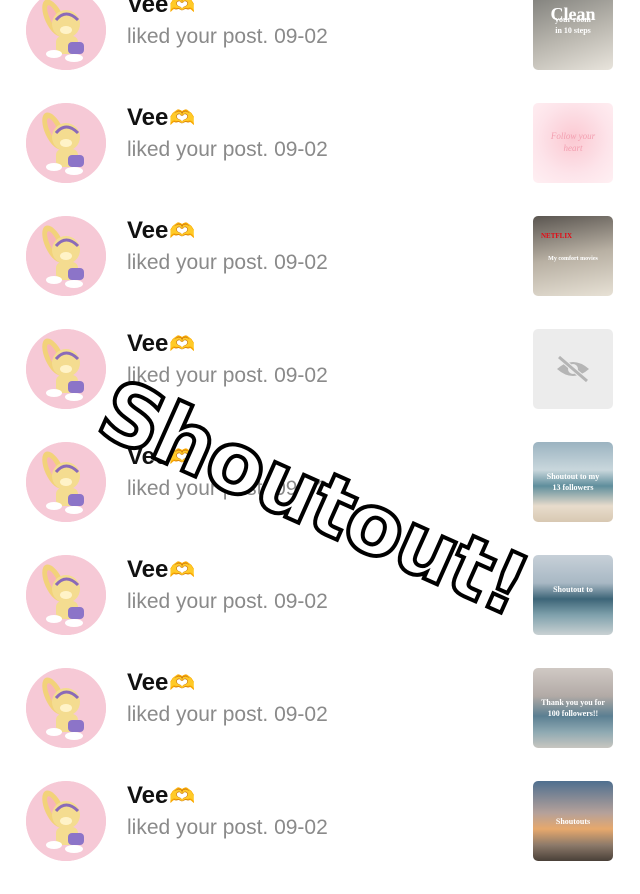 The height and width of the screenshot is (894, 640). I want to click on thumbnail-caption: 100 followers!!, so click(573, 713).